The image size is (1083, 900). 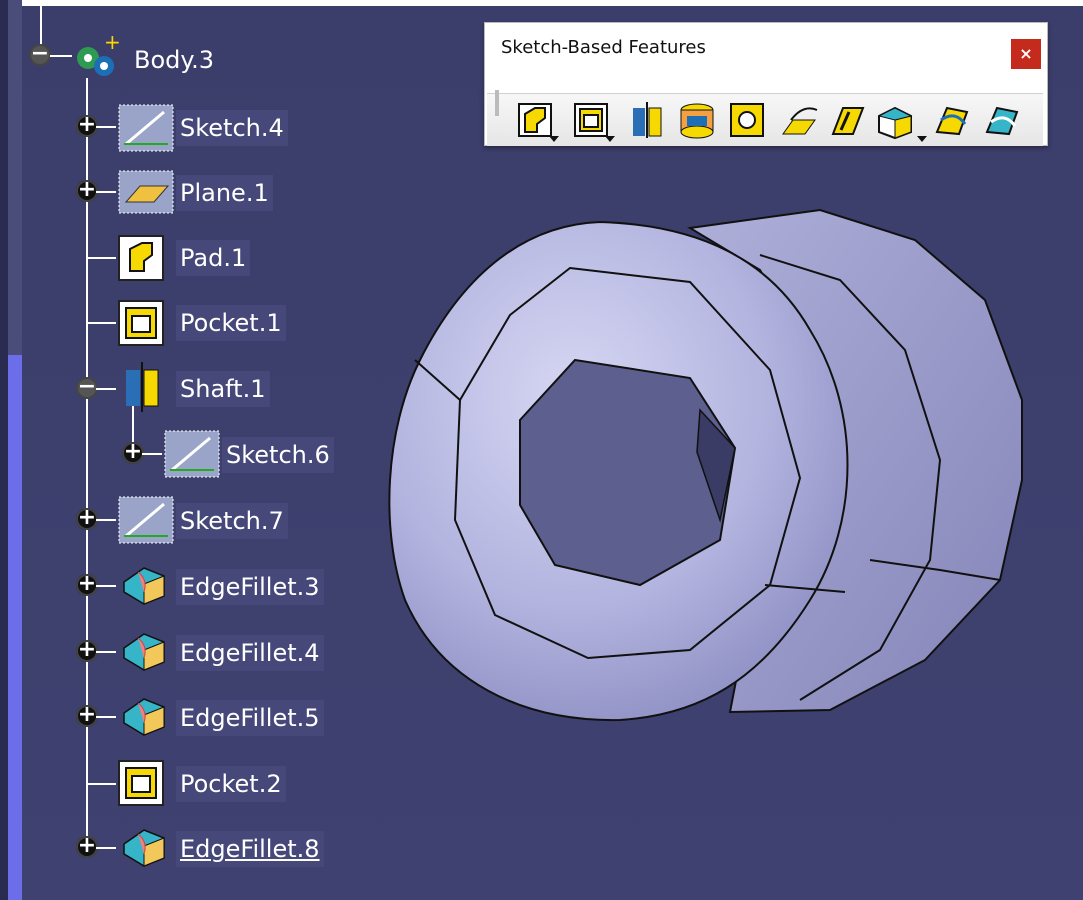 What do you see at coordinates (648, 120) in the screenshot?
I see `shaft-button` at bounding box center [648, 120].